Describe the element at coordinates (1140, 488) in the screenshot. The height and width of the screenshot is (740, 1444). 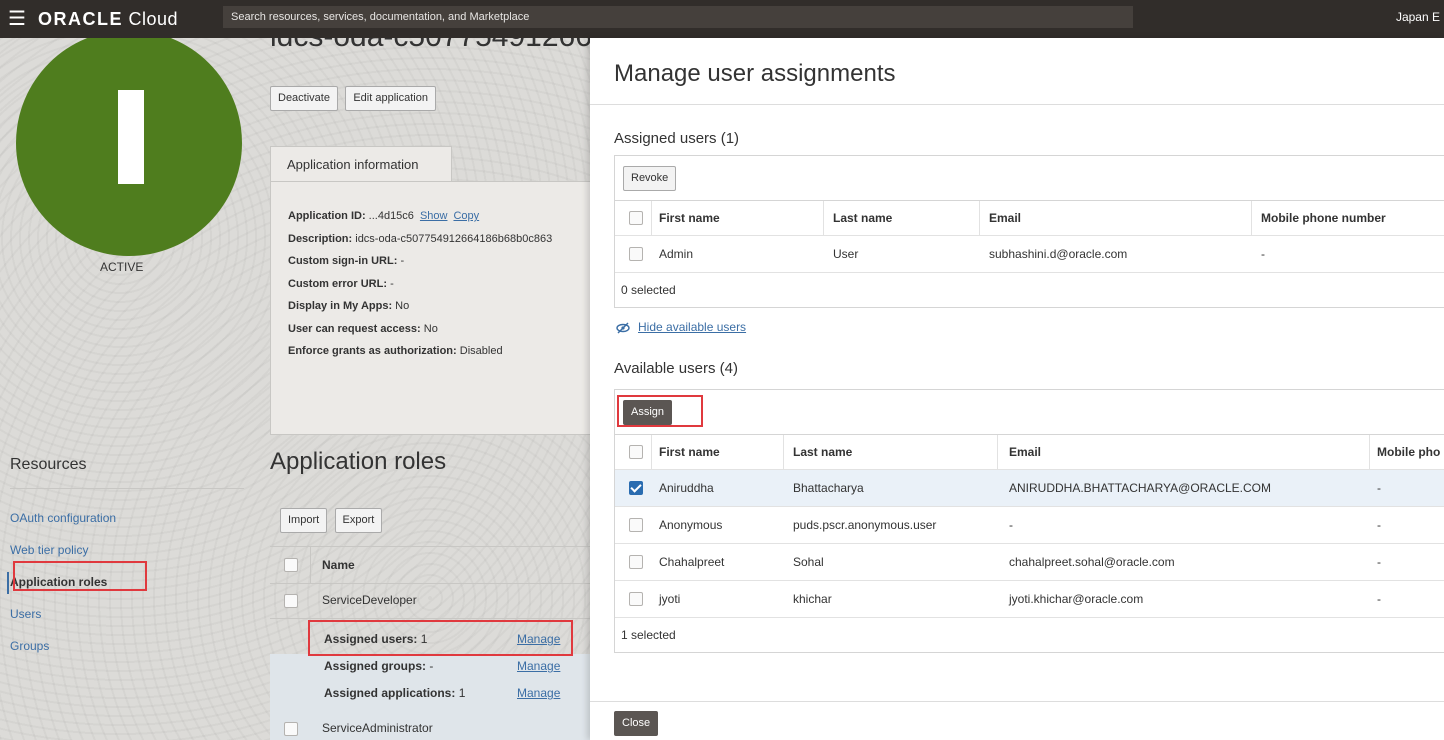
I see `email-cell: ANIRUDDHA.BHATTACHARYA@ORACLE.COM` at that location.